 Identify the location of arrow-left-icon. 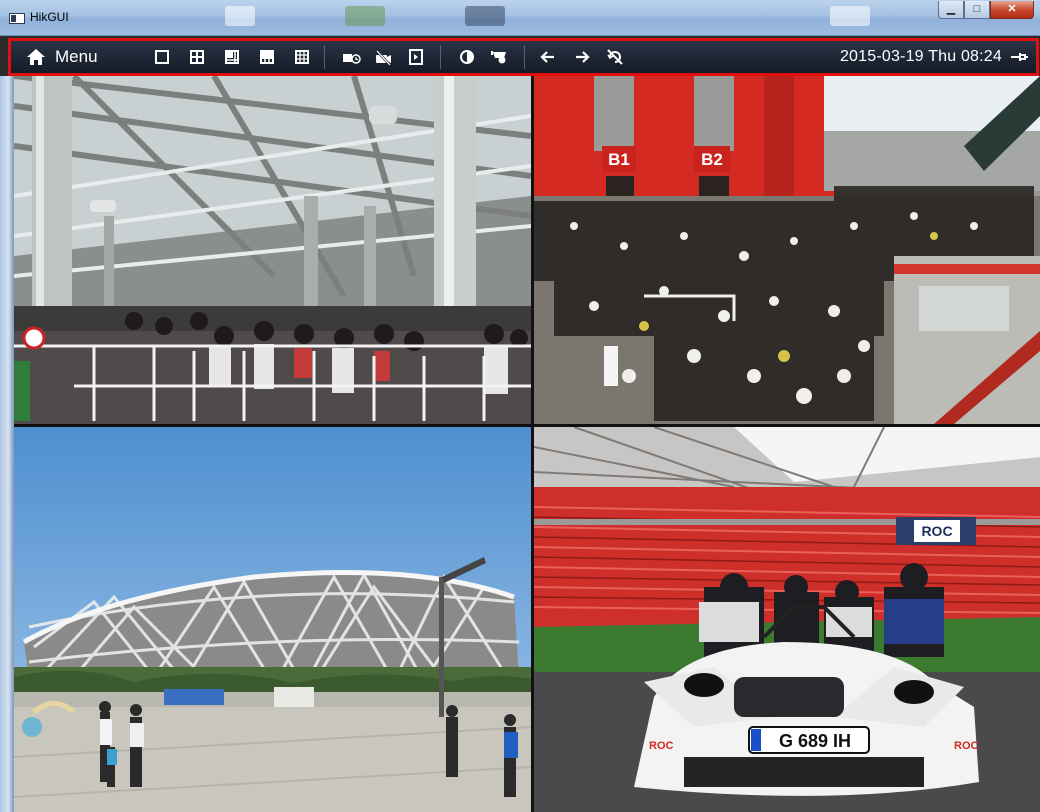
(548, 57).